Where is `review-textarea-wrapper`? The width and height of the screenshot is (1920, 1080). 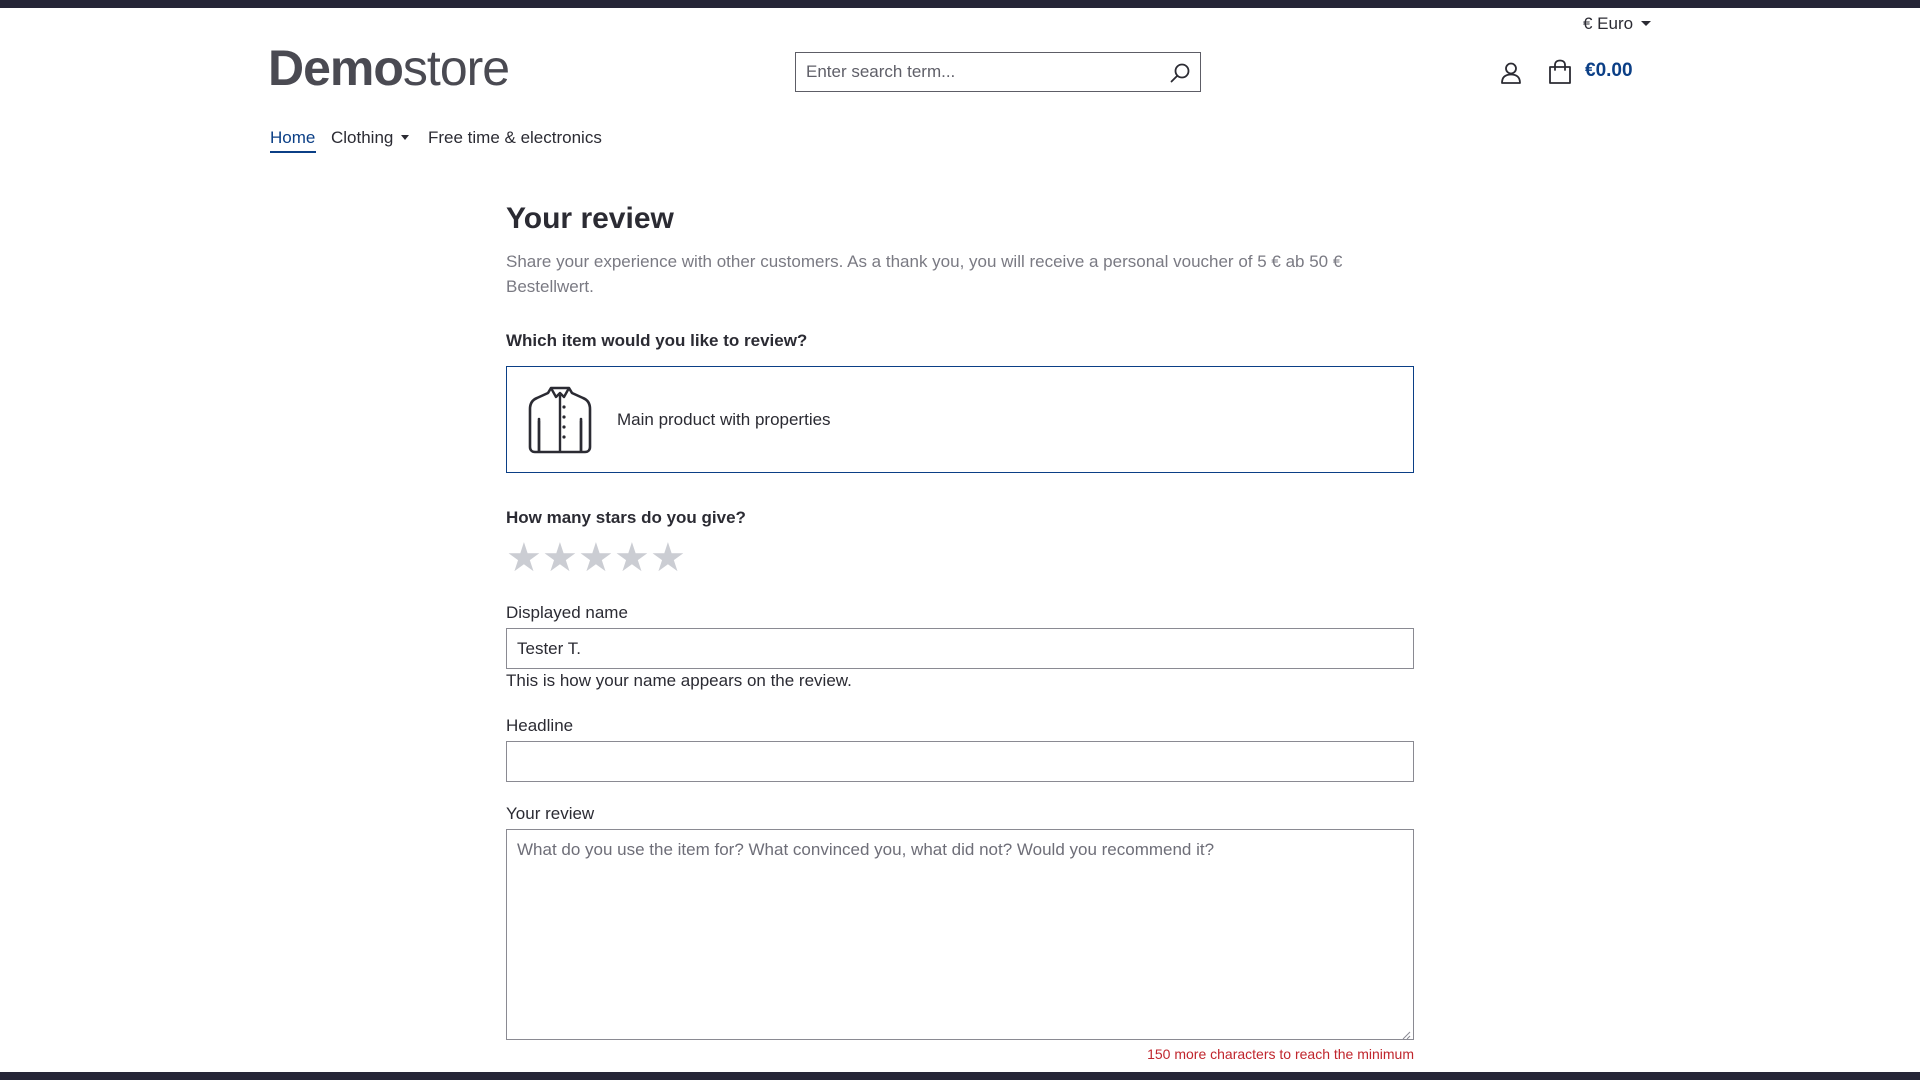
review-textarea-wrapper is located at coordinates (960, 934).